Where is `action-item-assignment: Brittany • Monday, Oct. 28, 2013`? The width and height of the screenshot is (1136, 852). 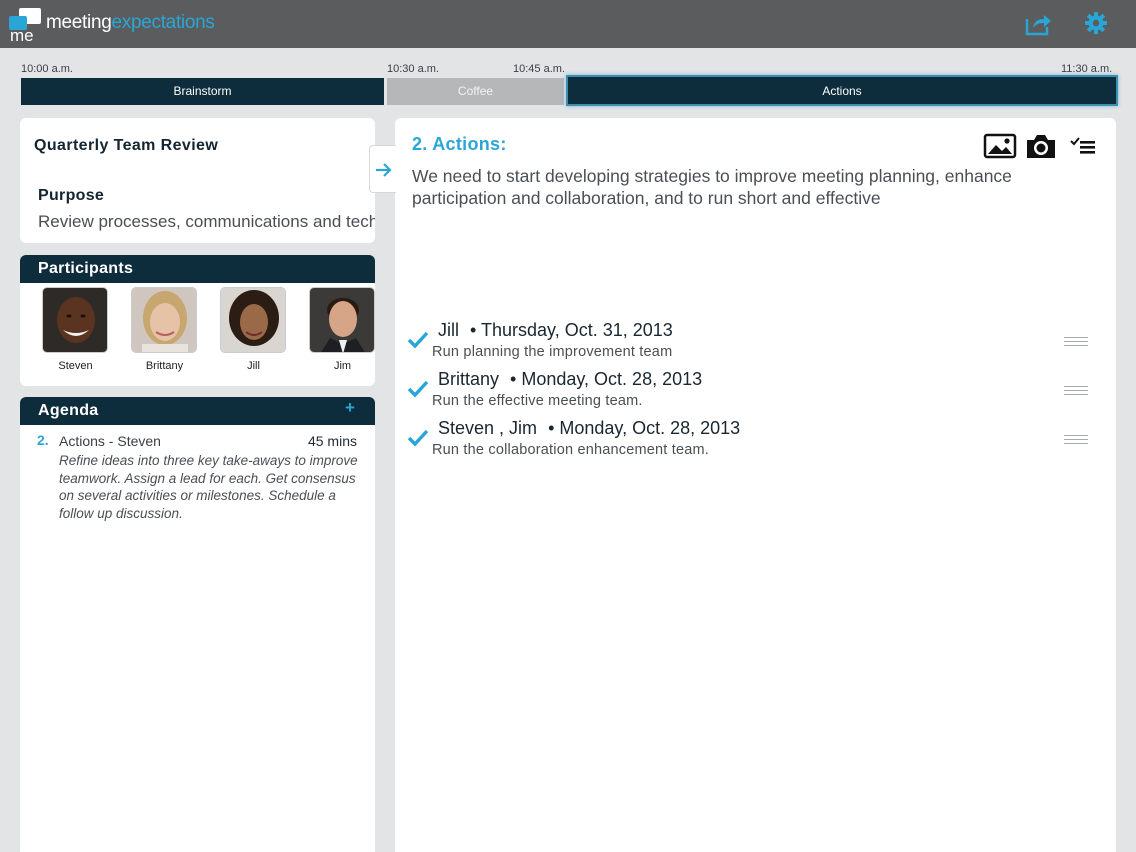 action-item-assignment: Brittany • Monday, Oct. 28, 2013 is located at coordinates (570, 379).